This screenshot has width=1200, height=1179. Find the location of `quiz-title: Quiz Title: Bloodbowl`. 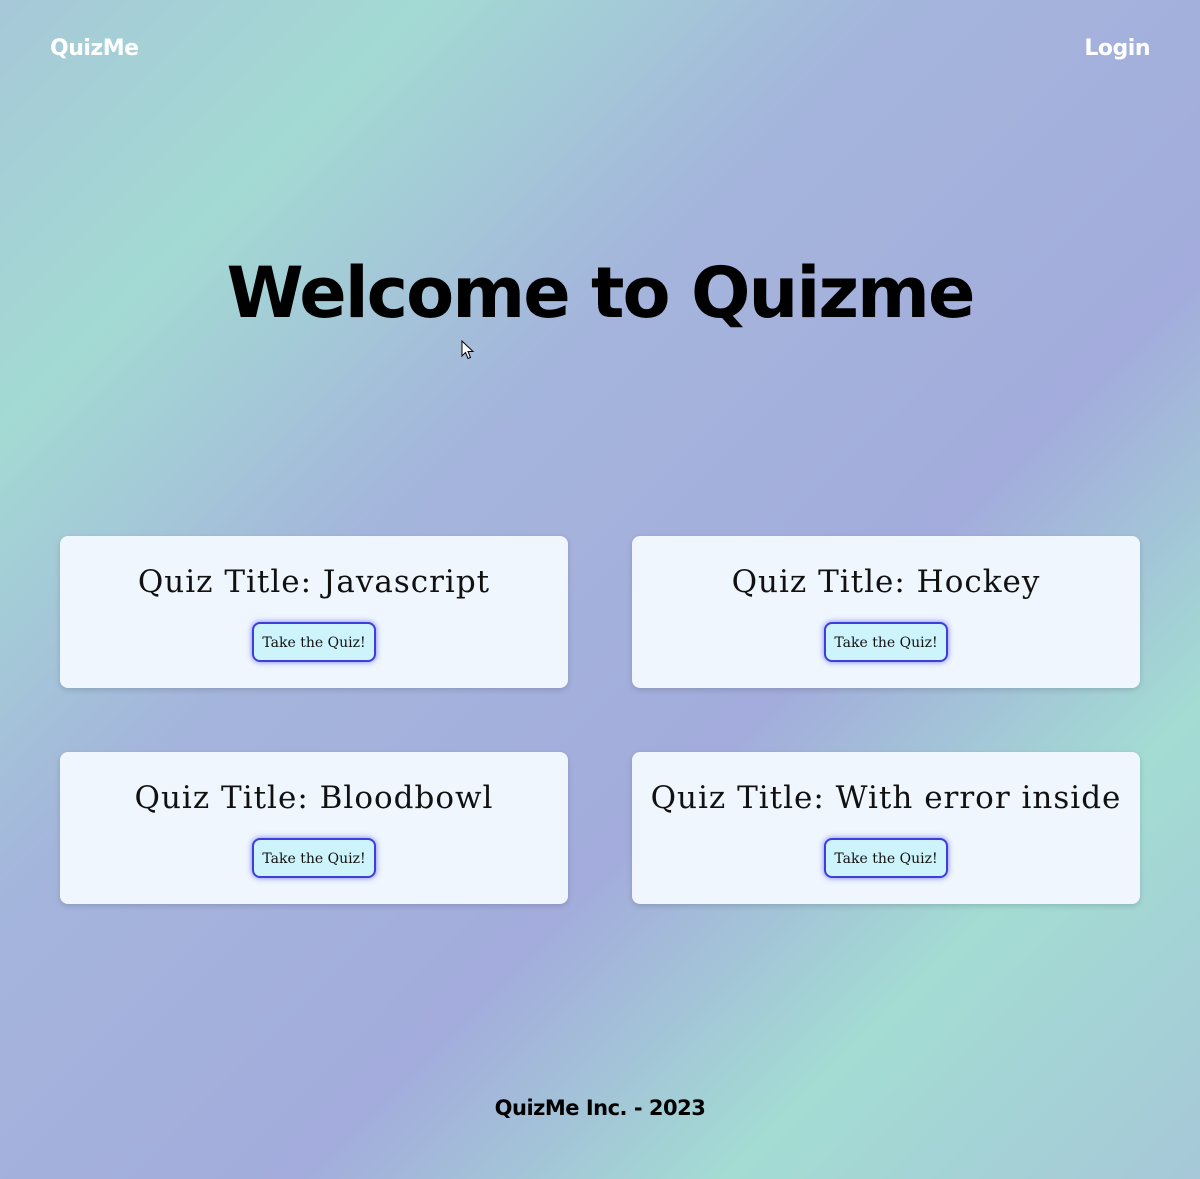

quiz-title: Quiz Title: Bloodbowl is located at coordinates (314, 798).